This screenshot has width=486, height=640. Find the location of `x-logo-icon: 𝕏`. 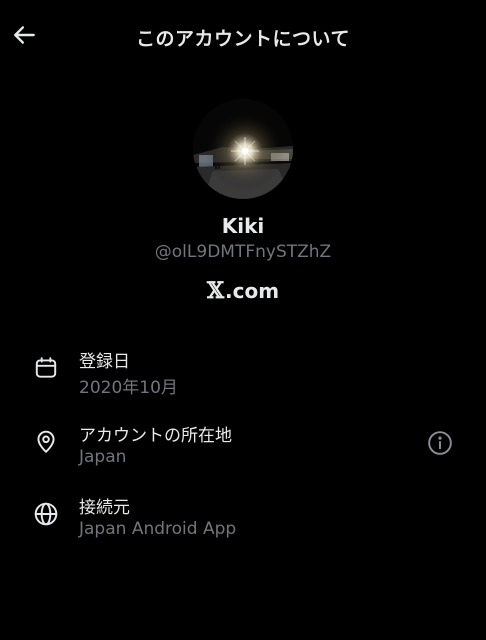

x-logo-icon: 𝕏 is located at coordinates (215, 291).